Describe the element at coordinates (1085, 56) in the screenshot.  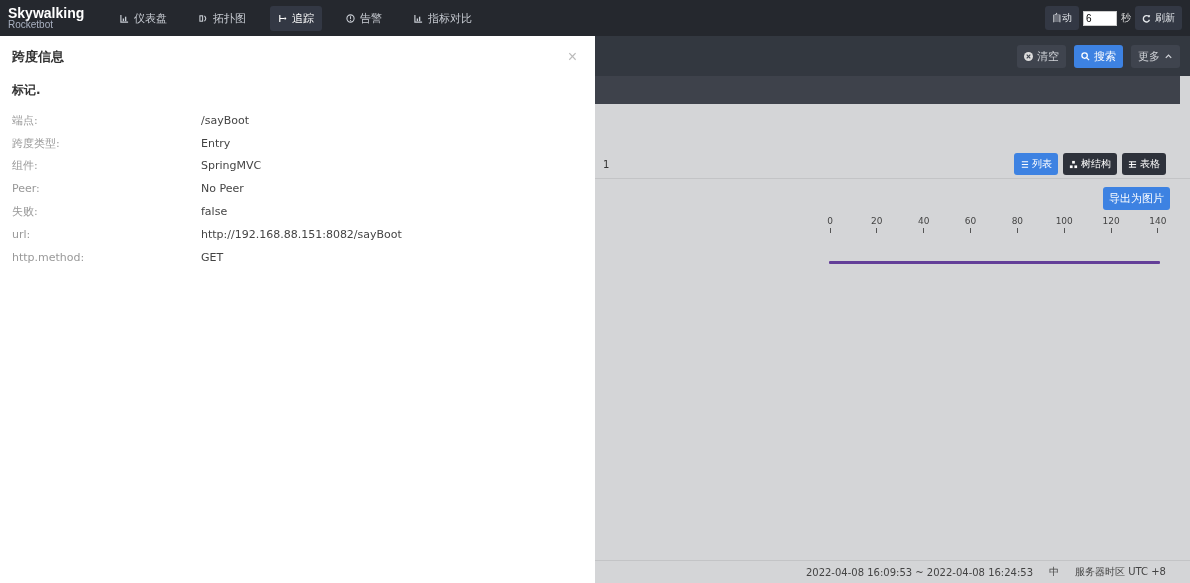
I see `search-icon` at that location.